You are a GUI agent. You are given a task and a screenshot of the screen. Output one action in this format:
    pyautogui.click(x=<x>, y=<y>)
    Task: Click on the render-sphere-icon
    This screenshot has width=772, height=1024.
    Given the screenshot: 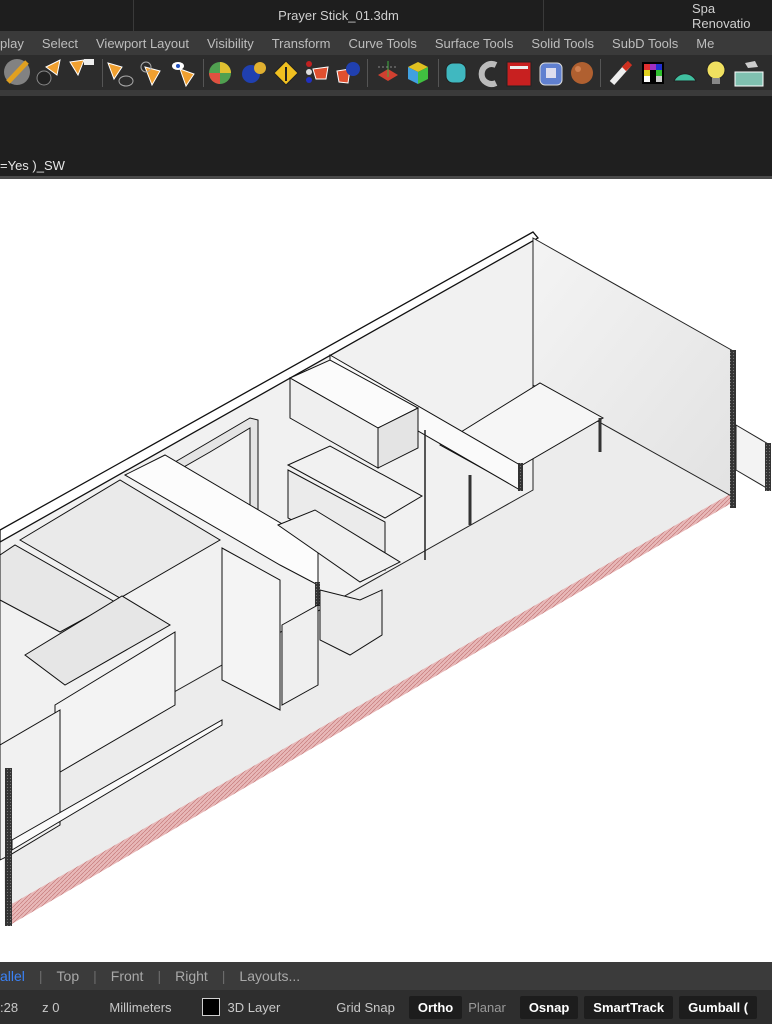 What is the action you would take?
    pyautogui.click(x=582, y=73)
    